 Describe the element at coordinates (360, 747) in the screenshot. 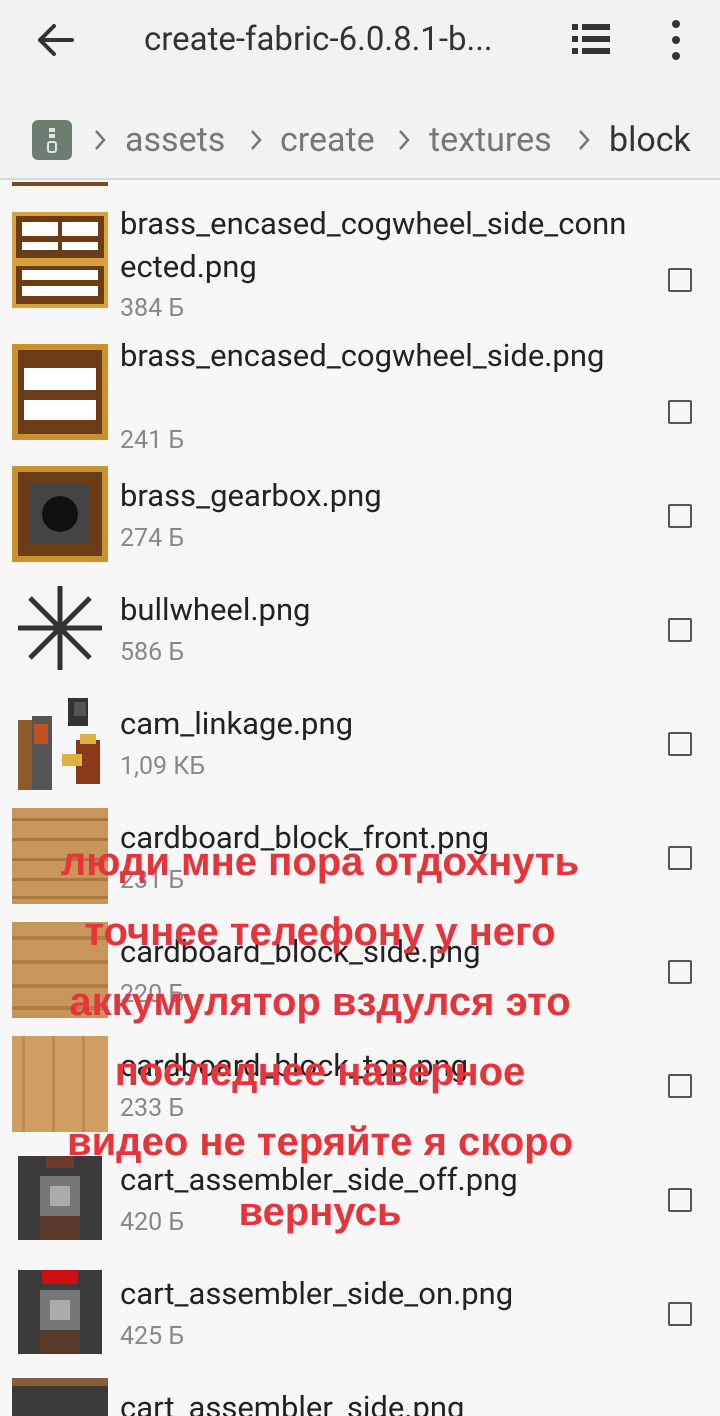

I see `list-item: cam_linkage.png 1,09 КБ` at that location.